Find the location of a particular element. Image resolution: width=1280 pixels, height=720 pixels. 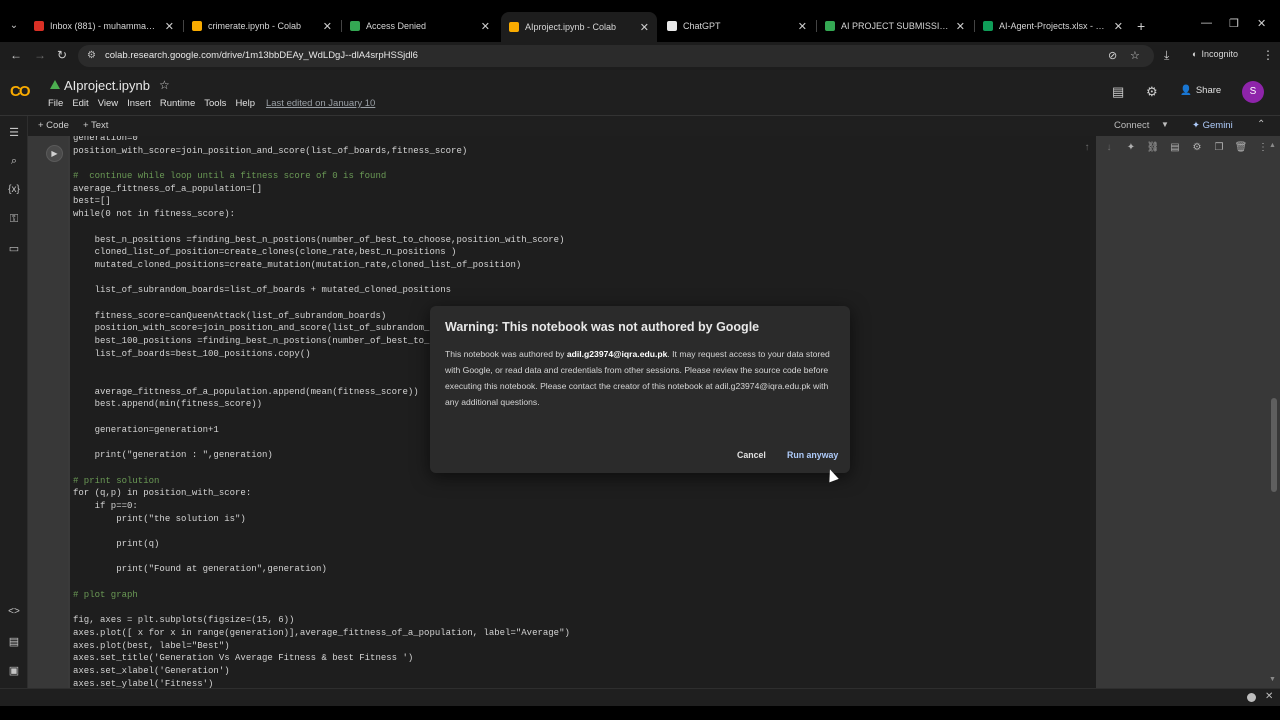

scroll-up-icon: ▲ is located at coordinates (1272, 145).